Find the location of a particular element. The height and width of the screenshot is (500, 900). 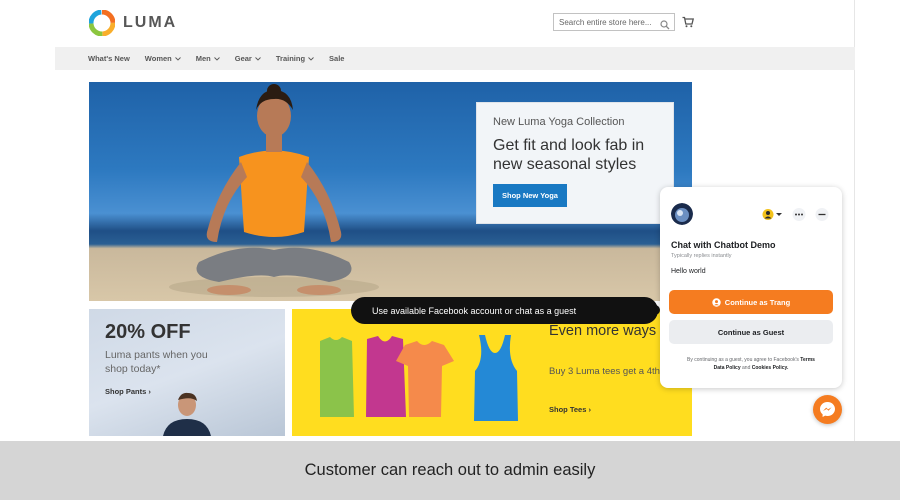

continue-as-guest-label: Continue as Guest is located at coordinates (751, 332).